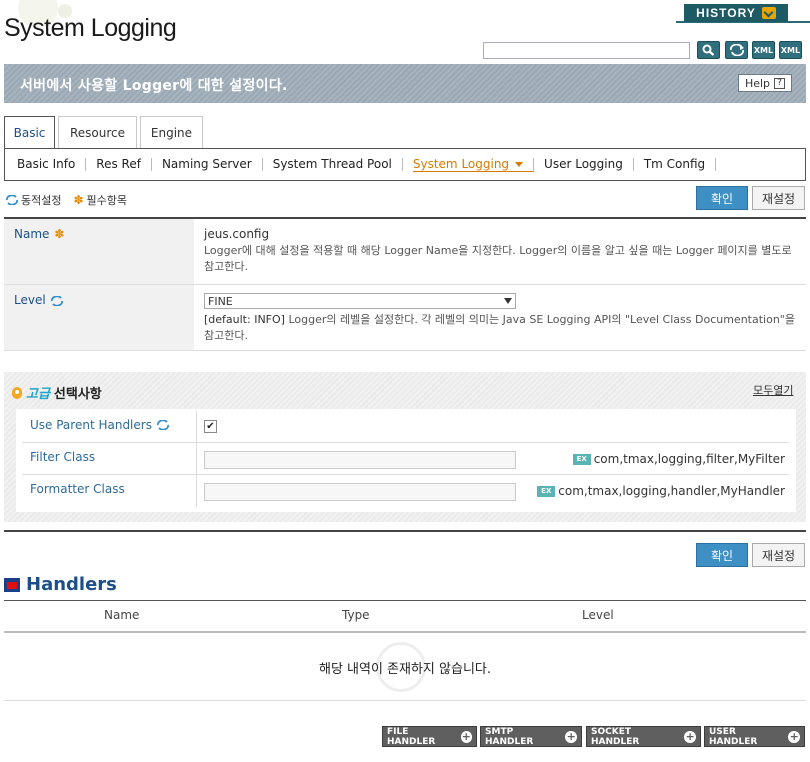 This screenshot has height=762, width=810. What do you see at coordinates (768, 13) in the screenshot?
I see `chevron-down-icon` at bounding box center [768, 13].